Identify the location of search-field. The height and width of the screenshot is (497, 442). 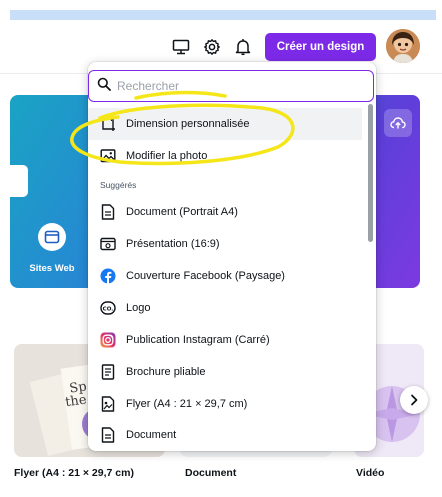
(231, 86).